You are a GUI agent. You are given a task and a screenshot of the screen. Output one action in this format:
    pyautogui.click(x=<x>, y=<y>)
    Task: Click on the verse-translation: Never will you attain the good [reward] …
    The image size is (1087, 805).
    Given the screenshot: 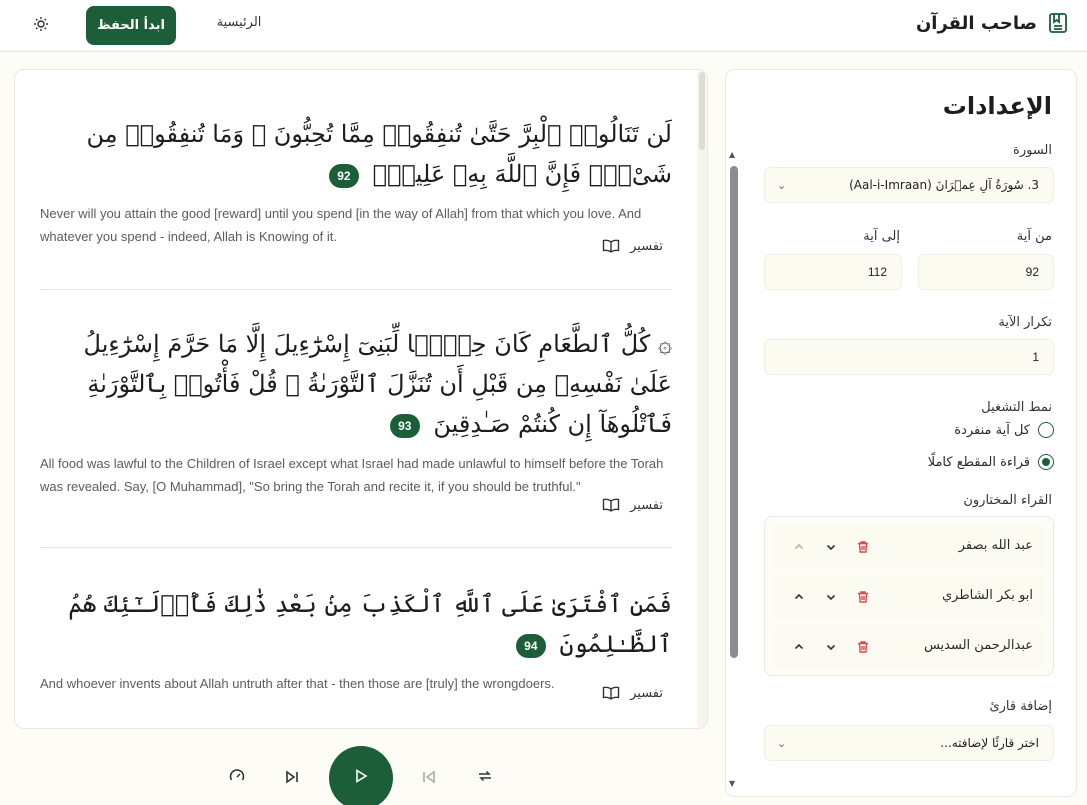 What is the action you would take?
    pyautogui.click(x=341, y=225)
    